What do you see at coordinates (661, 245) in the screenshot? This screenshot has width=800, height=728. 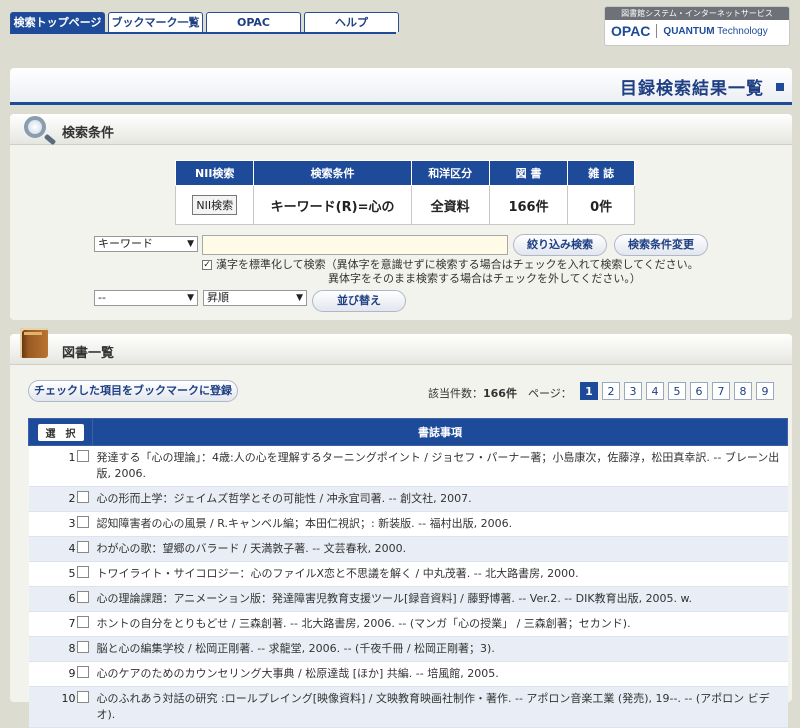 I see `change-conditions-button: 検索条件変更` at bounding box center [661, 245].